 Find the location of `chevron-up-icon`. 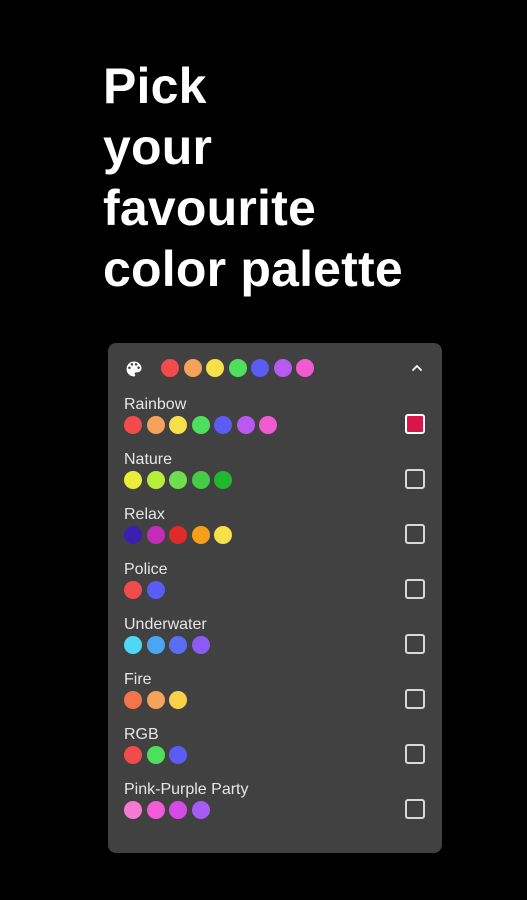

chevron-up-icon is located at coordinates (417, 368).